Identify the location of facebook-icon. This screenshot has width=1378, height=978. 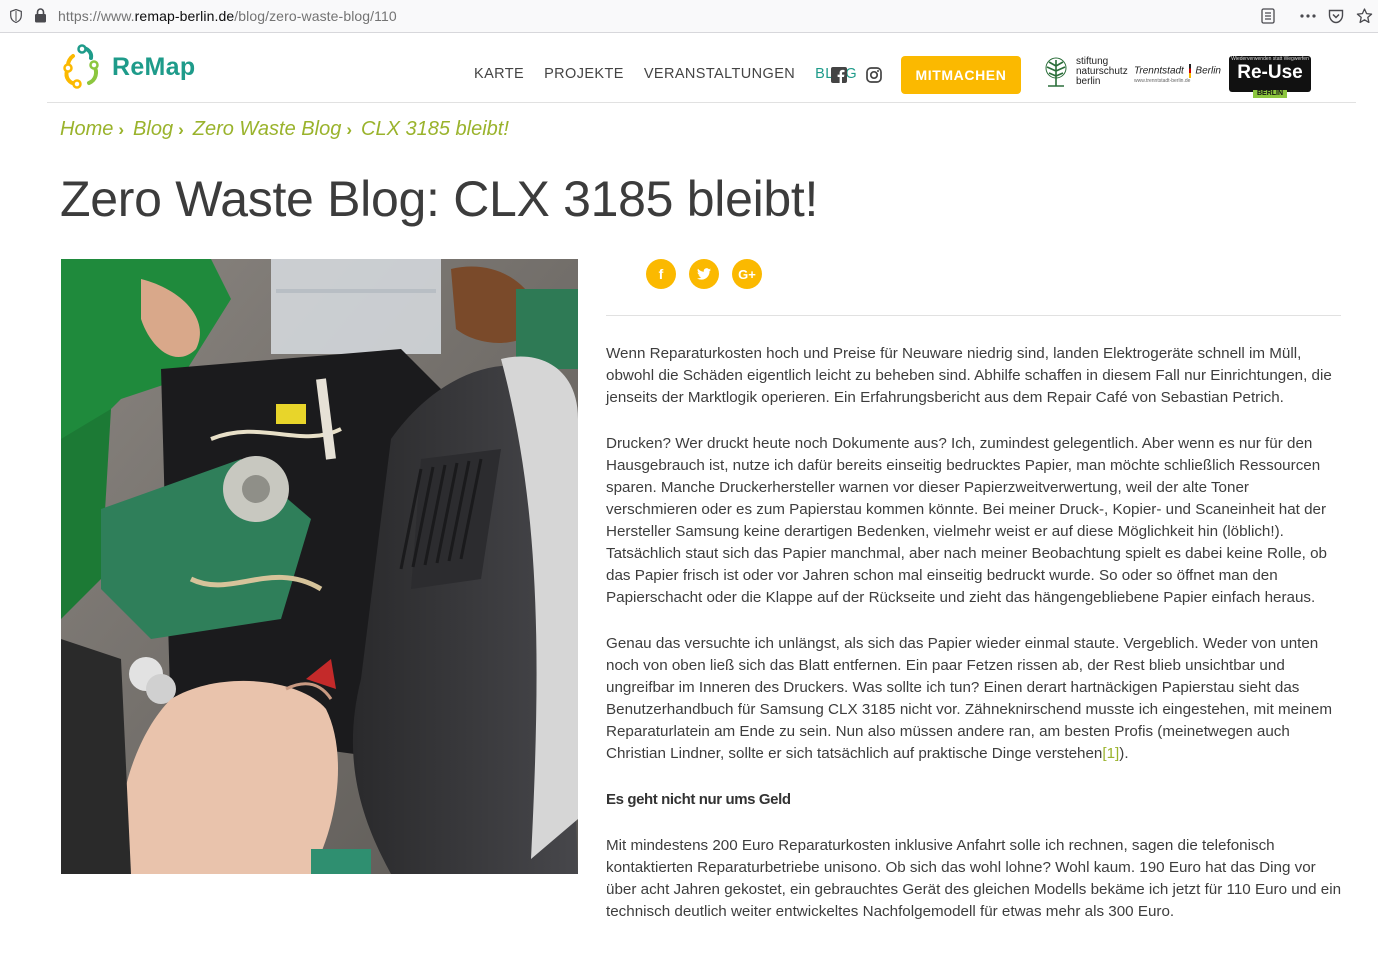
(839, 75).